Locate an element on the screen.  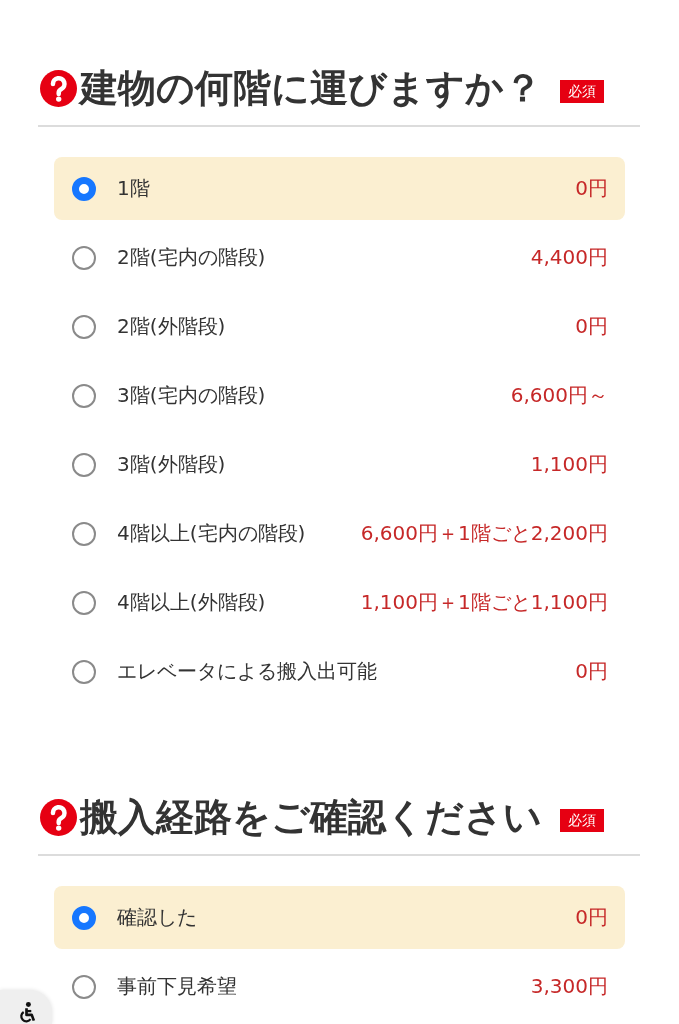
question-title: 建物の何階に運びますか？ is located at coordinates (311, 88).